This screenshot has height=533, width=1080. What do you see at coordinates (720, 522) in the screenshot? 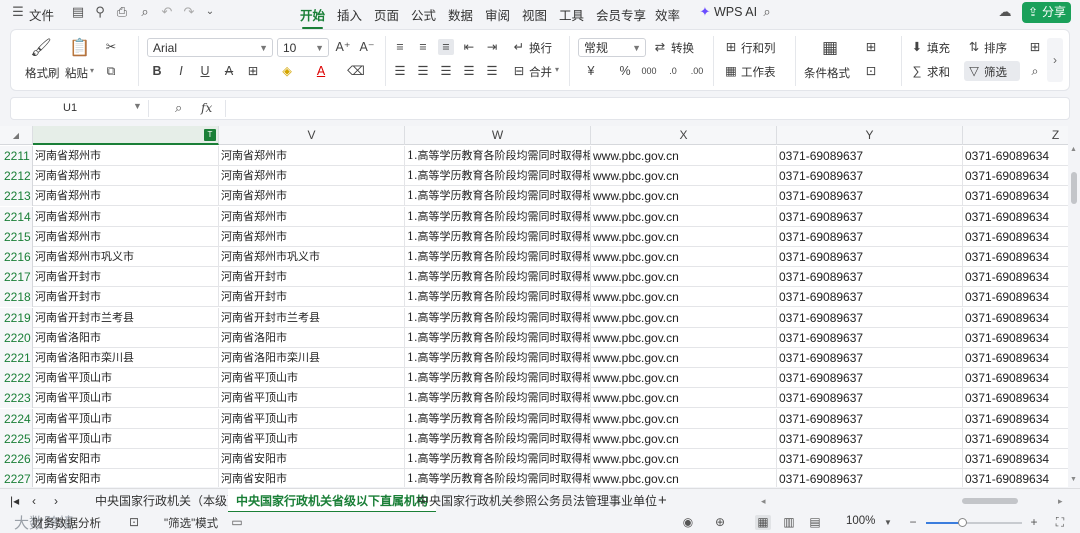
I see `focus-mode-icon: ⊕` at bounding box center [720, 522].